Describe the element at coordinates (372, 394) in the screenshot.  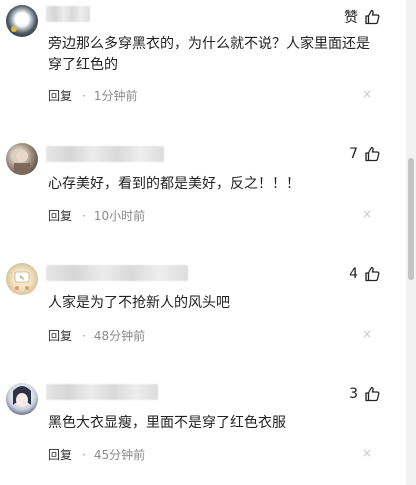
I see `thumbs-up-icon` at that location.